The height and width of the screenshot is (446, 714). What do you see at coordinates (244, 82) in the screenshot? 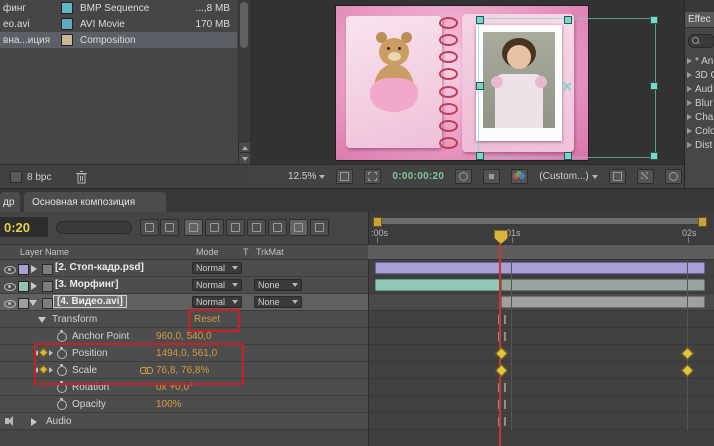
I see `project-scrollbar` at bounding box center [244, 82].